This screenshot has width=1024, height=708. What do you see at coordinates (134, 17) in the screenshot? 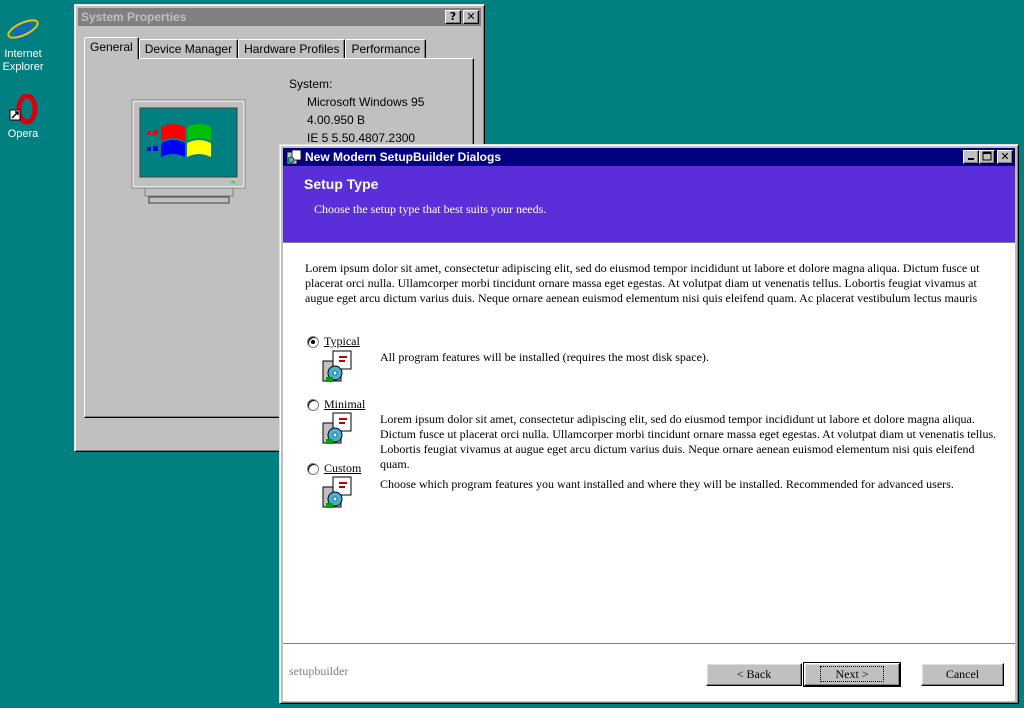
I see `window-title: System Properties` at bounding box center [134, 17].